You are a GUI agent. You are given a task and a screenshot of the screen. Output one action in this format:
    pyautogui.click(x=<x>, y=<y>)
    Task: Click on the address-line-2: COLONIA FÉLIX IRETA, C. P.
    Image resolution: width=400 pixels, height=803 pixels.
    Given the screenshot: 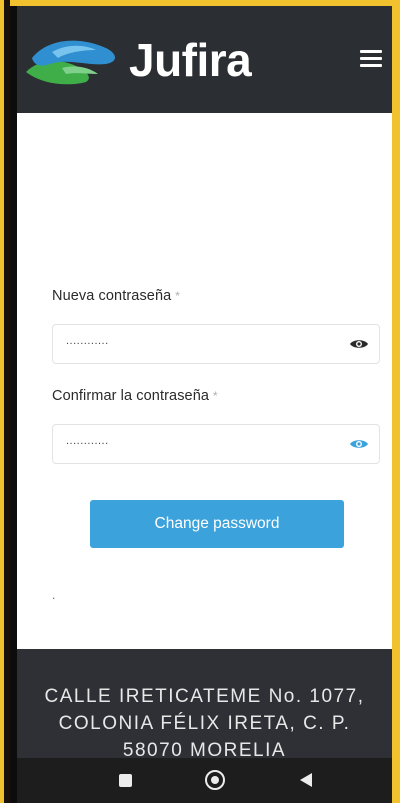 What is the action you would take?
    pyautogui.click(x=204, y=723)
    